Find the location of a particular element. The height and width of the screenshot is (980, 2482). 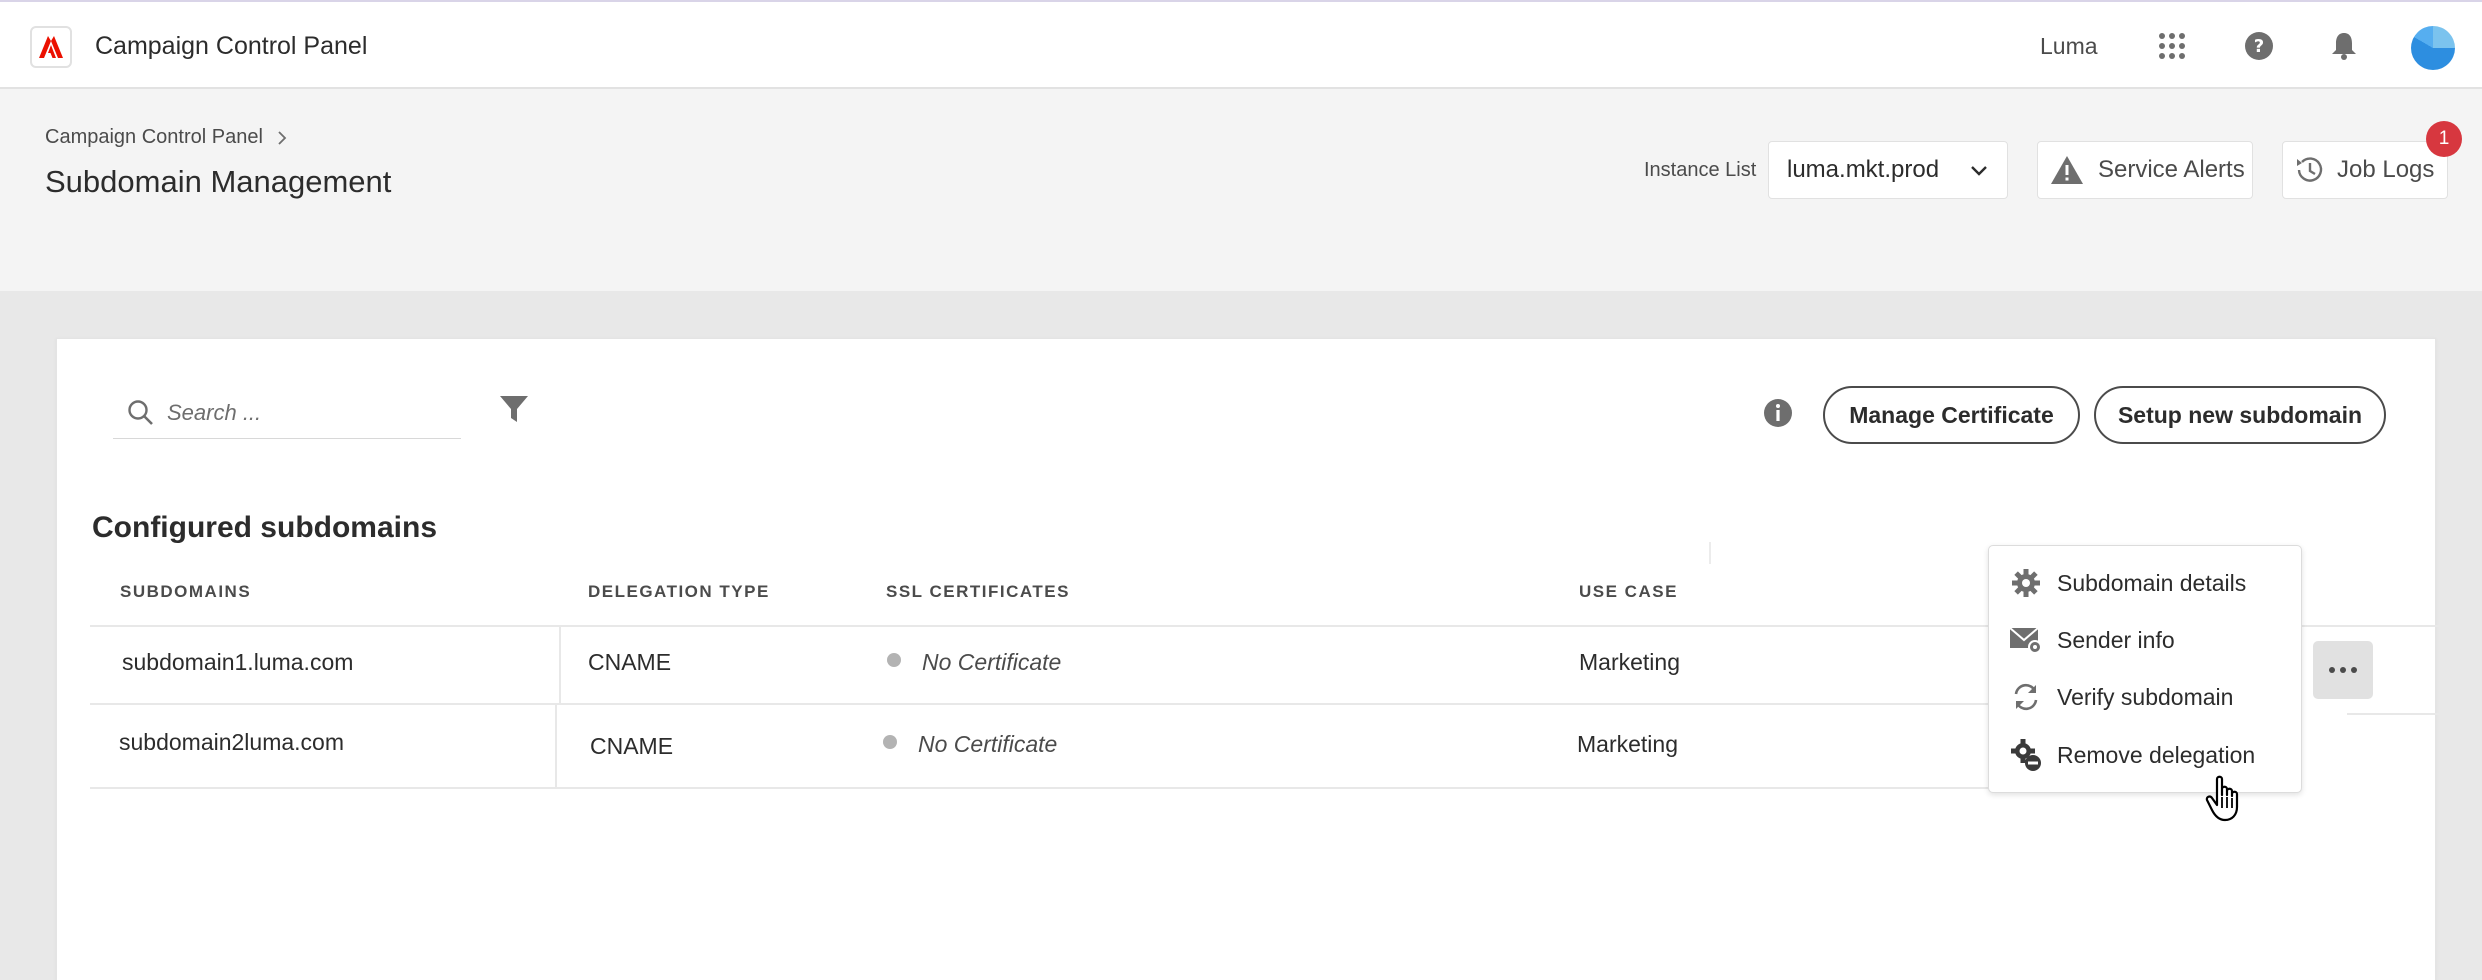

job-logs-button: Job Logs is located at coordinates (2365, 170).